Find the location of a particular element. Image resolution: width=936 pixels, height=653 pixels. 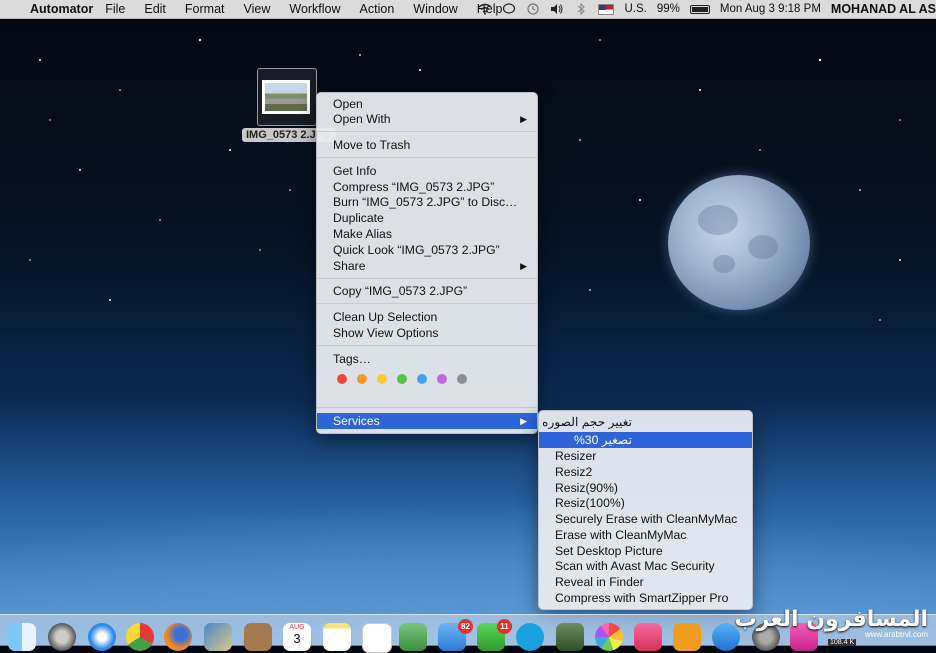

service-item: Resiz2 is located at coordinates (645, 472).